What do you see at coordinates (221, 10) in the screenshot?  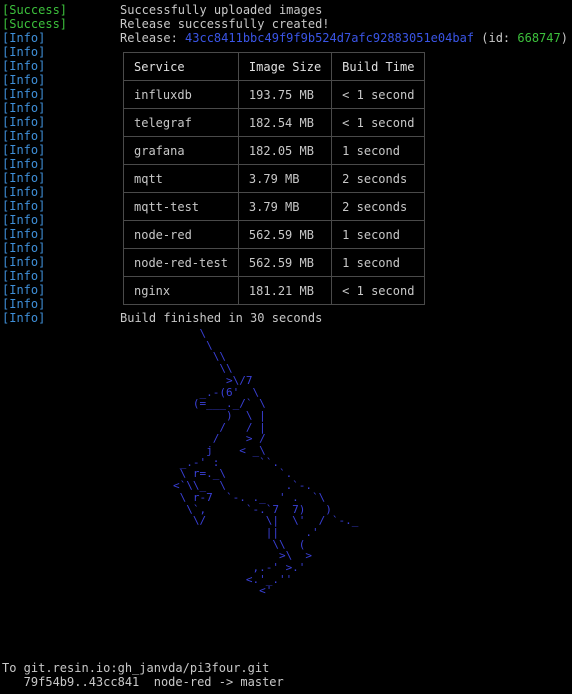 I see `log-message: Successfully uploaded images` at bounding box center [221, 10].